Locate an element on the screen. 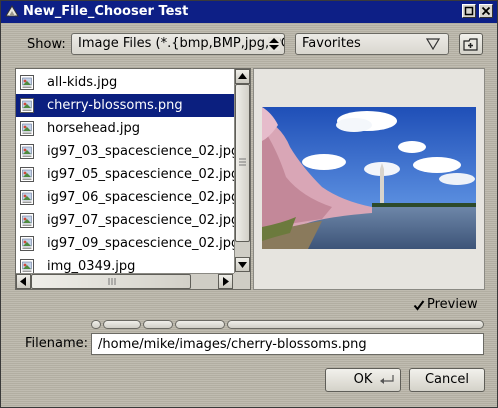 The image size is (498, 408). ok-button: OK is located at coordinates (363, 380).